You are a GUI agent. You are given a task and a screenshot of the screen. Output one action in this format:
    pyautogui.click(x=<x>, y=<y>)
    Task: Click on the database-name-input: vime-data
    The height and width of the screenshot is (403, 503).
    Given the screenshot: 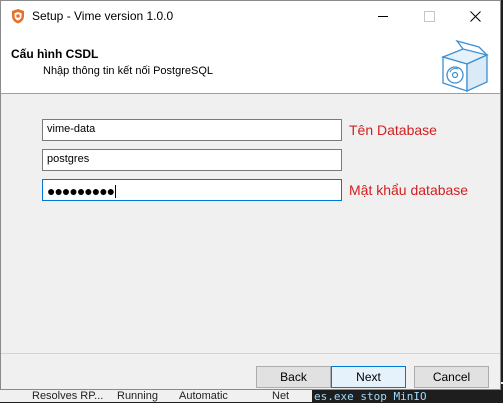 What is the action you would take?
    pyautogui.click(x=192, y=130)
    